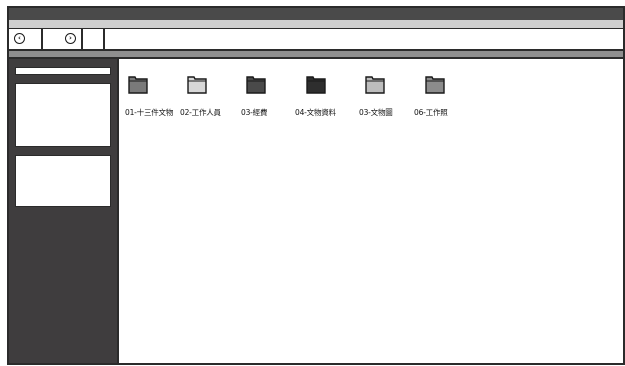  I want to click on sidebar, so click(64, 211).